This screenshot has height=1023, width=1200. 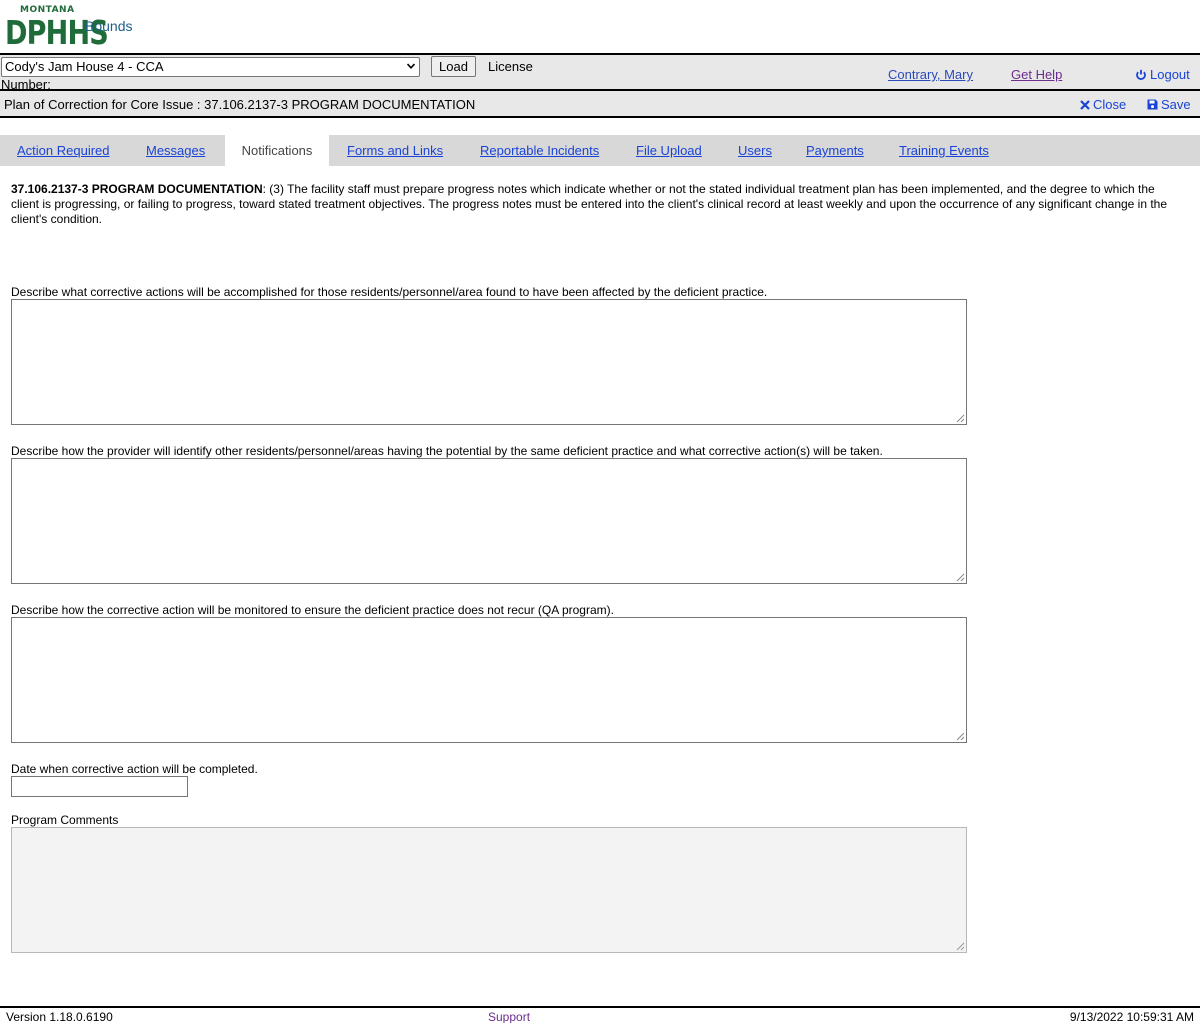 I want to click on close-button: Close, so click(x=1103, y=104).